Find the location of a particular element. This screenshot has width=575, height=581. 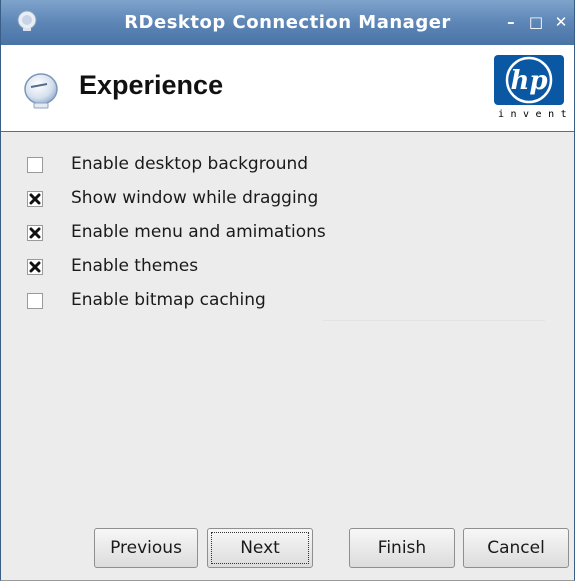

close-icon: ✕ is located at coordinates (561, 22).